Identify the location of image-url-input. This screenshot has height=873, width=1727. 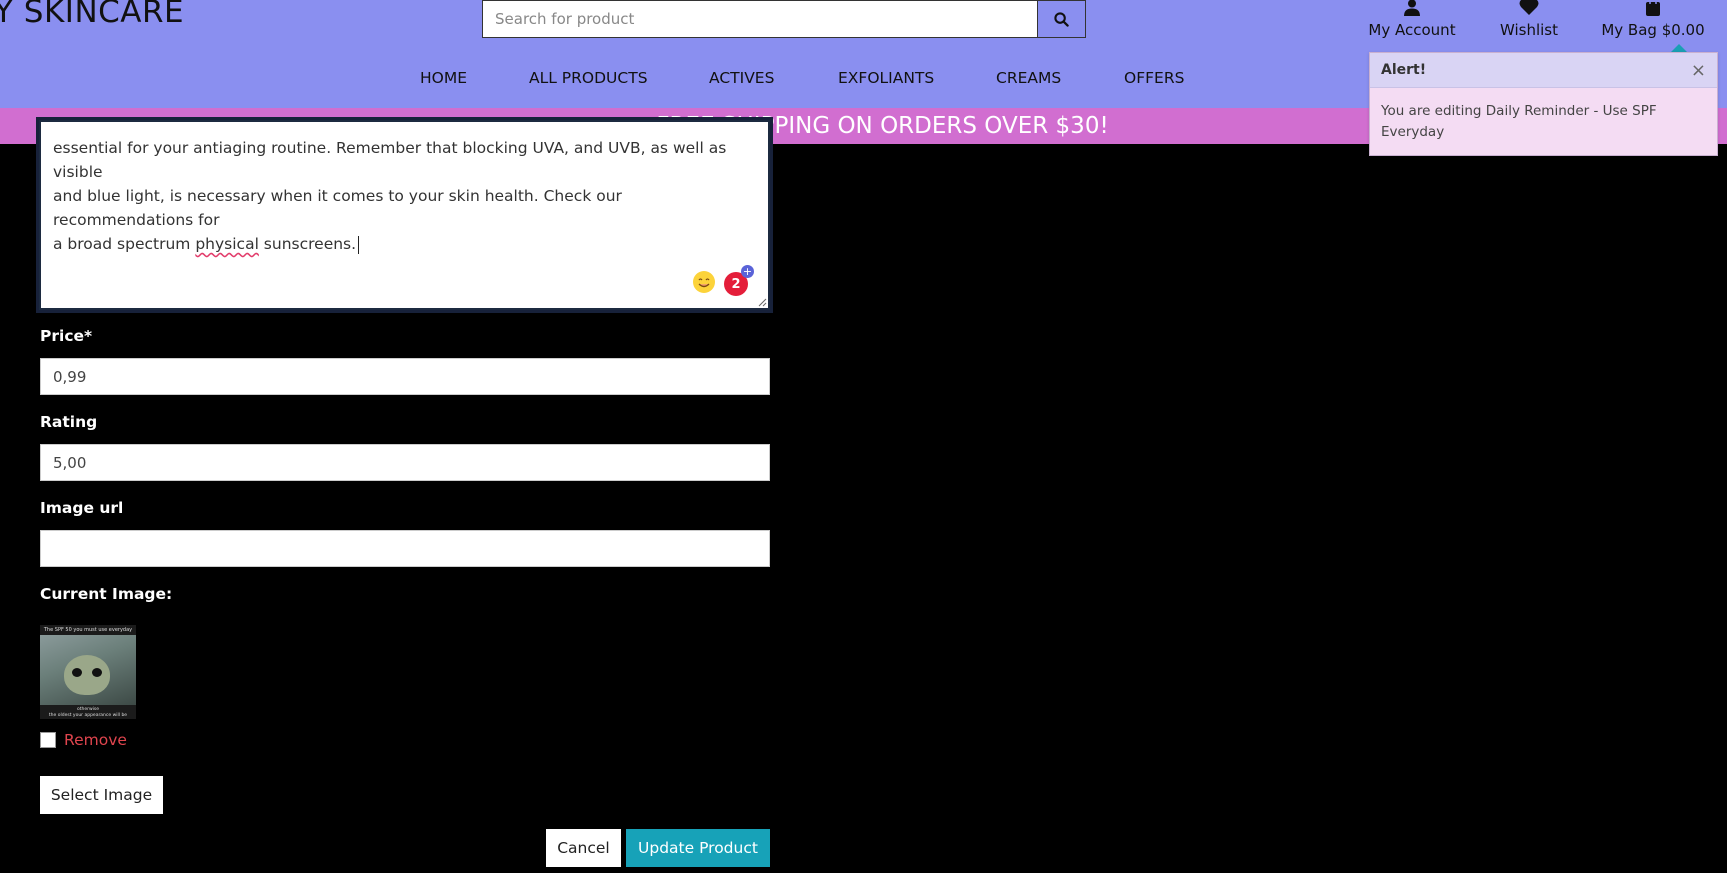
(405, 548).